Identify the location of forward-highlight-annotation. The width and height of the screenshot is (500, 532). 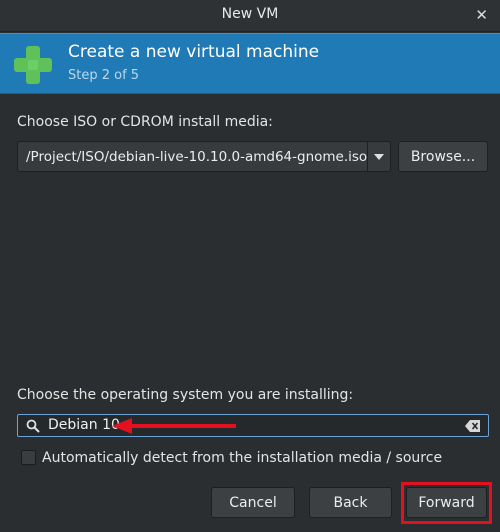
(446, 503).